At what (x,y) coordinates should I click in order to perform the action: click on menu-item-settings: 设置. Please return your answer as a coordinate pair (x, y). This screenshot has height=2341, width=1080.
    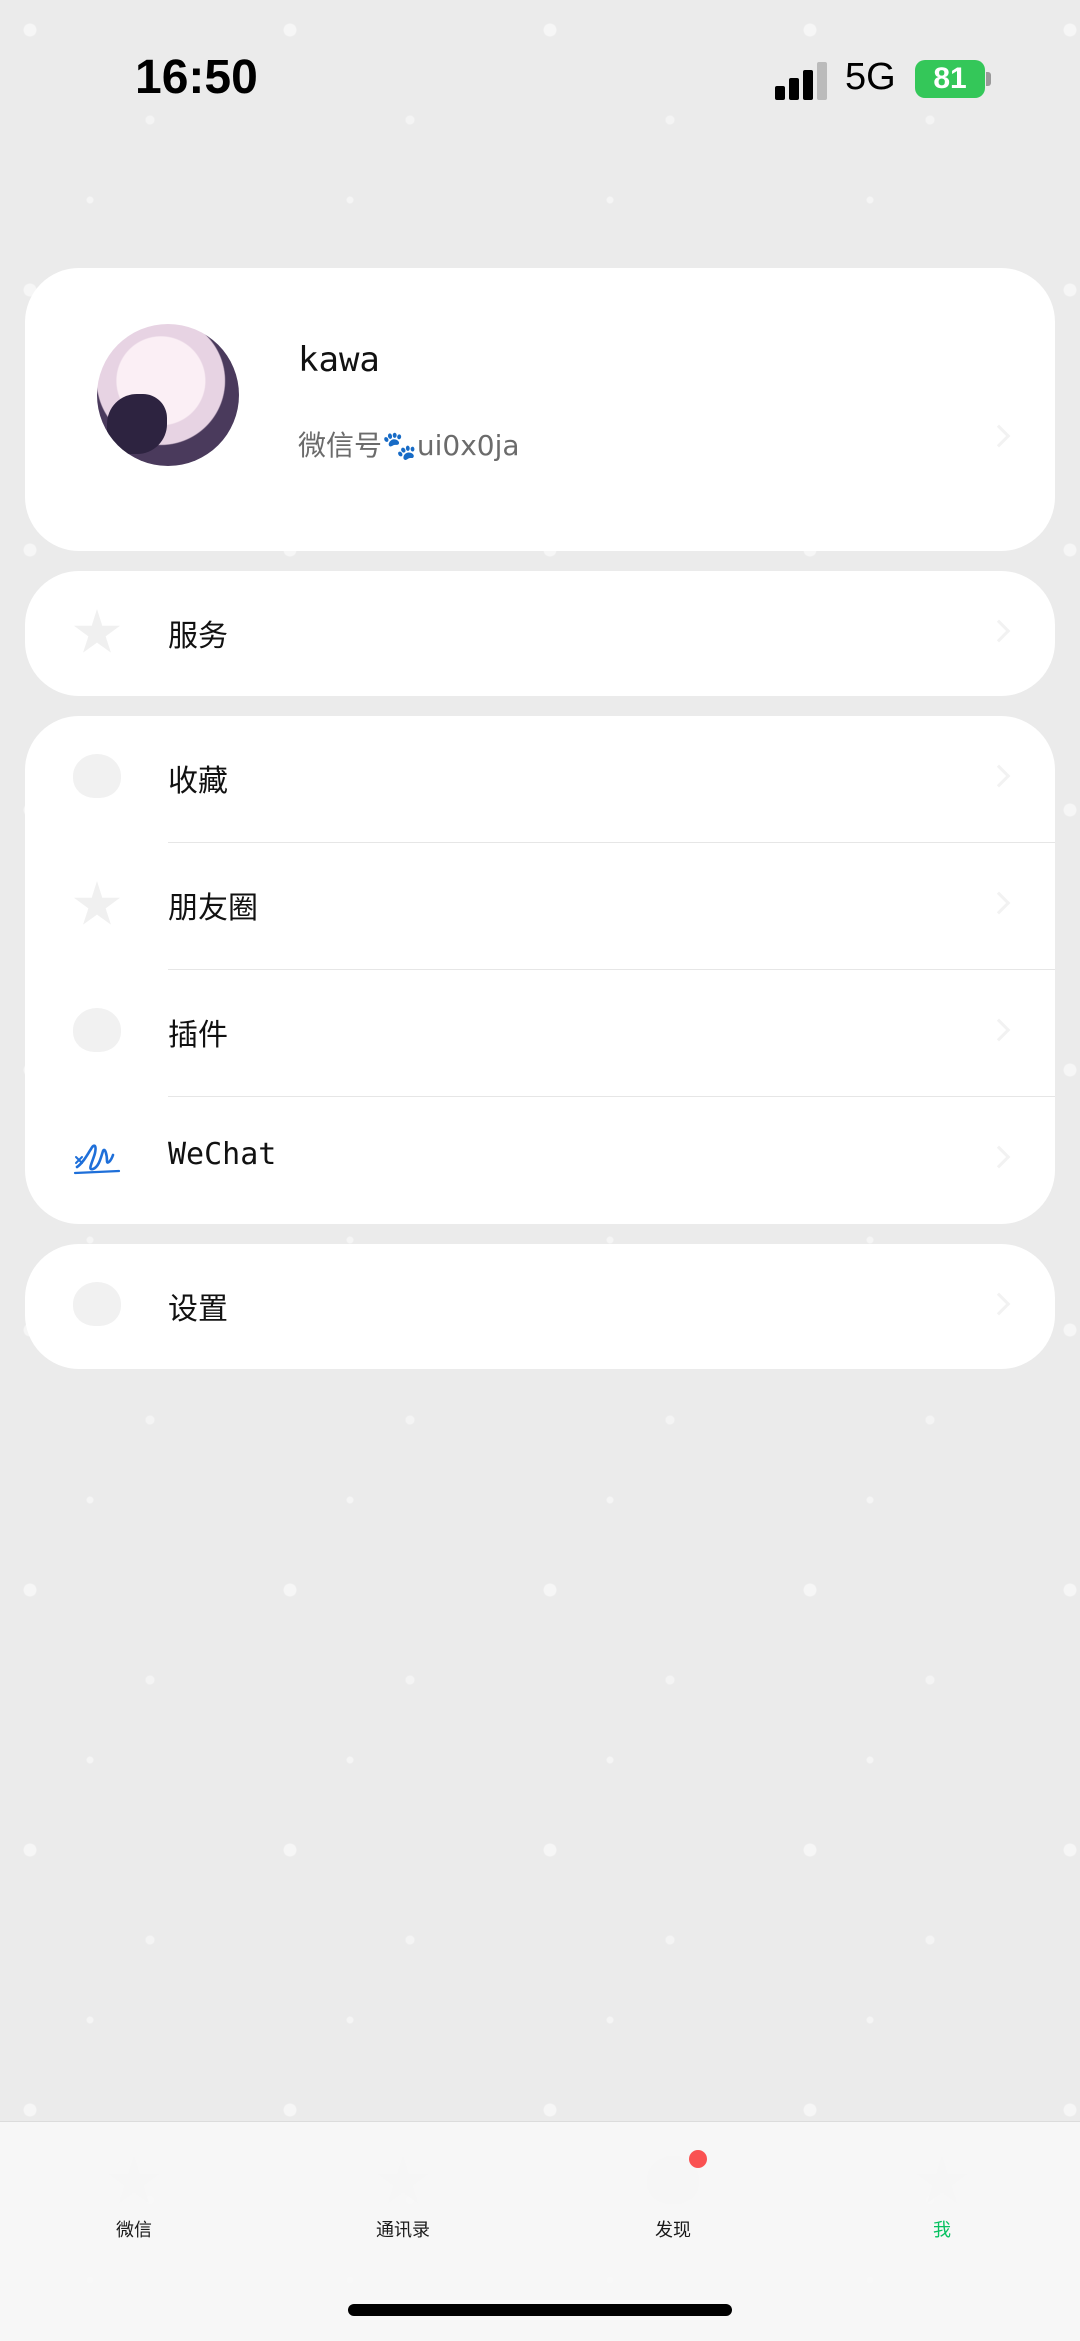
    Looking at the image, I should click on (540, 1307).